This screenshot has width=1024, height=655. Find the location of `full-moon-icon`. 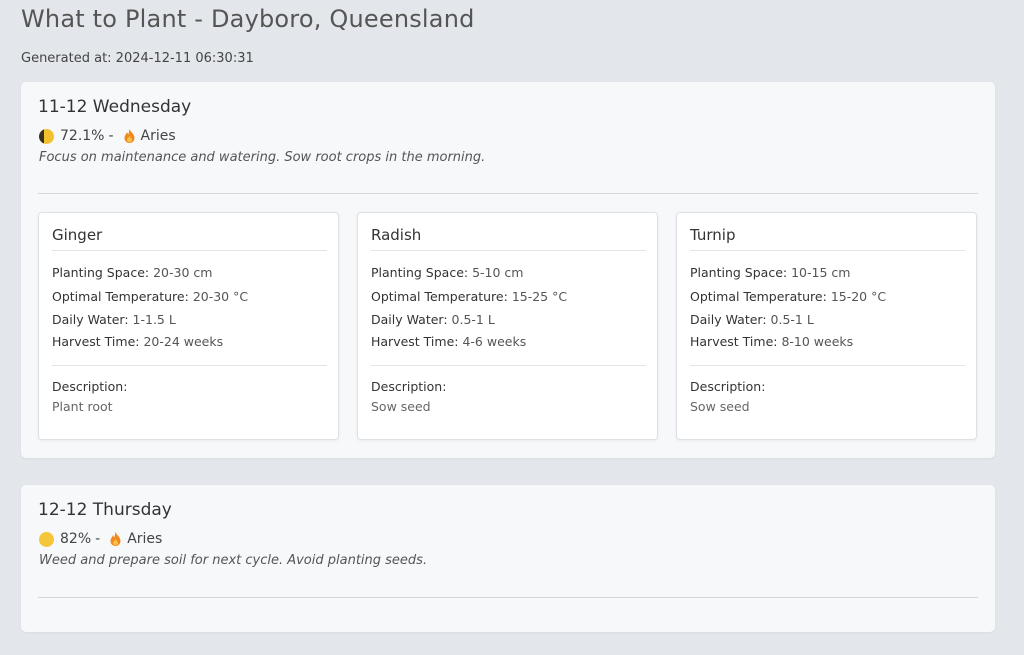

full-moon-icon is located at coordinates (46, 539).